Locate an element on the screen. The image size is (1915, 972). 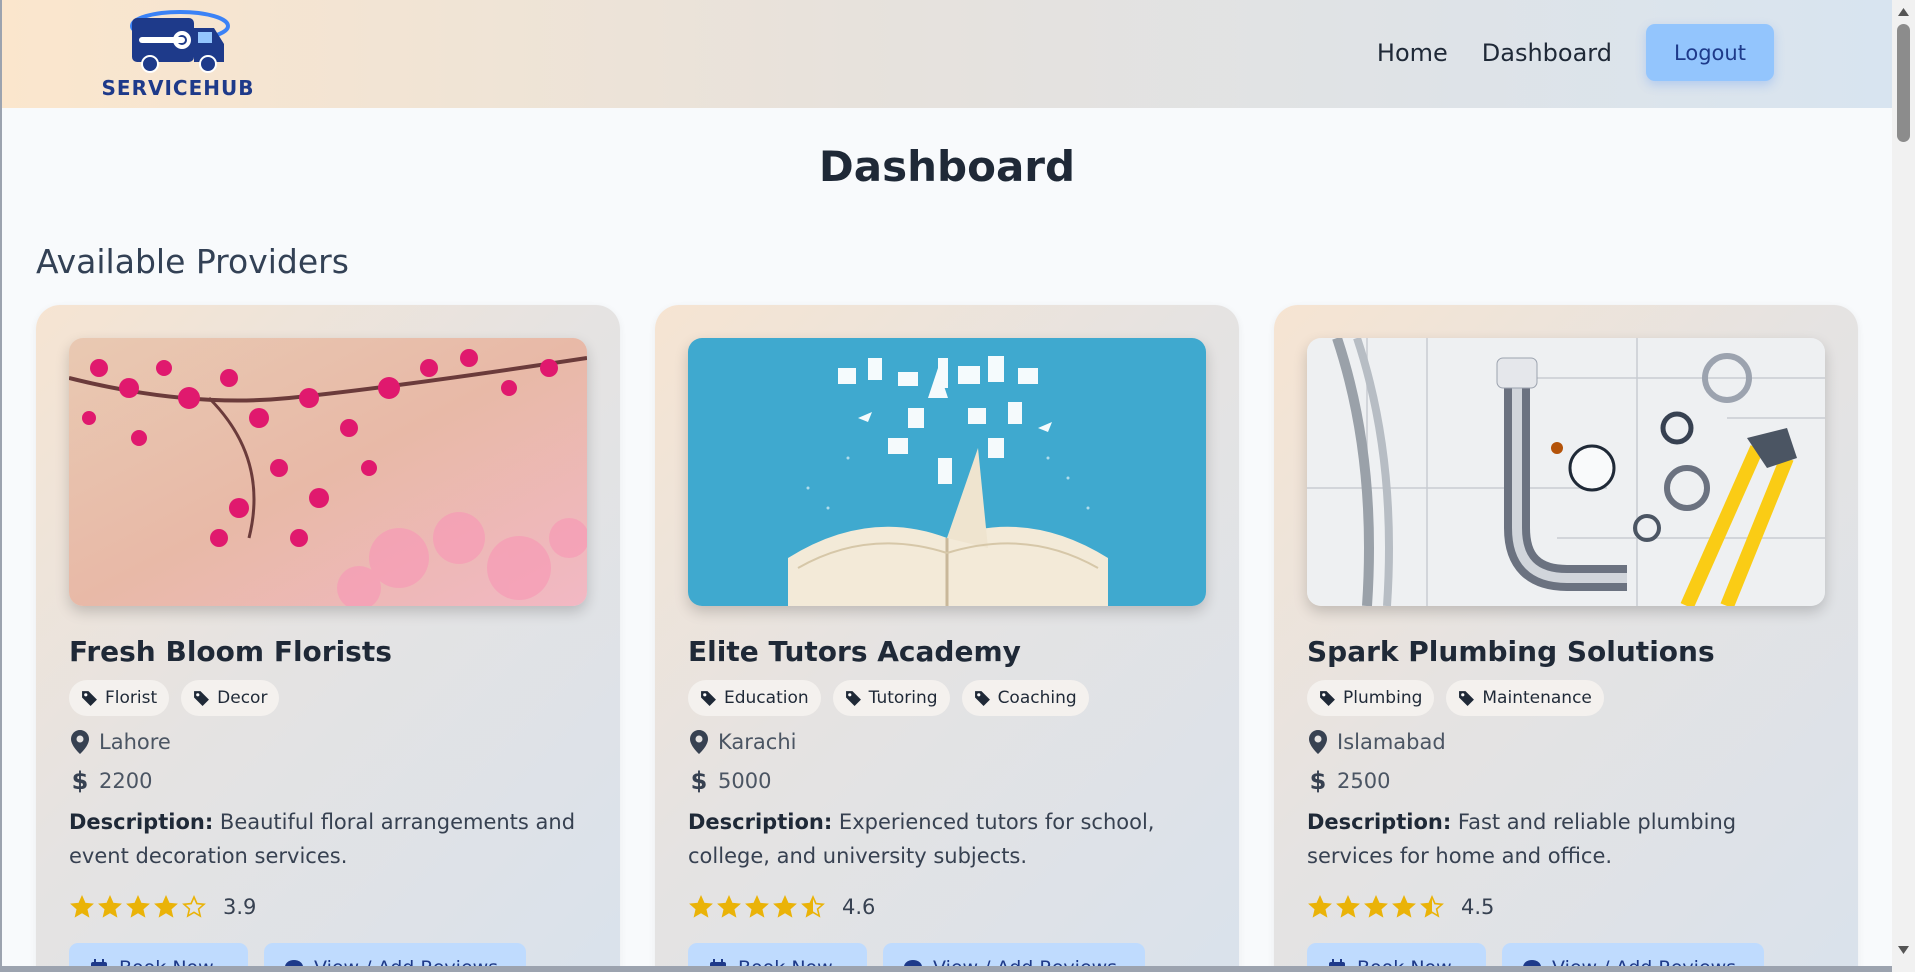
tag-list: Plumbing Maintenance is located at coordinates (1461, 698).